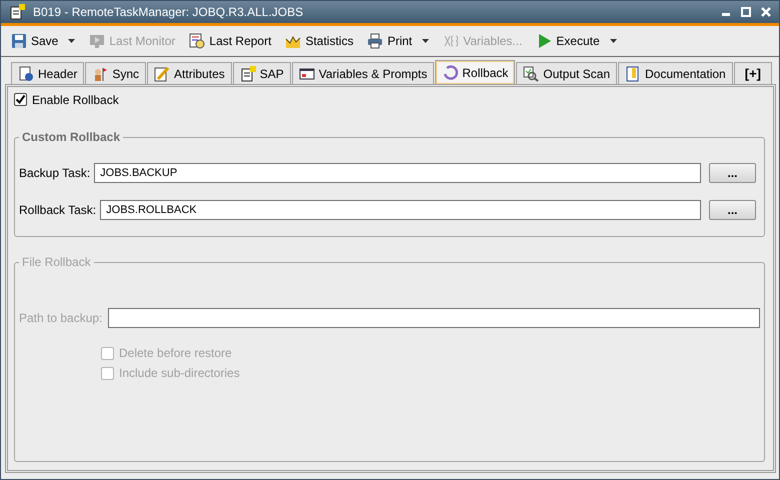 The image size is (780, 480). Describe the element at coordinates (544, 41) in the screenshot. I see `play-icon` at that location.